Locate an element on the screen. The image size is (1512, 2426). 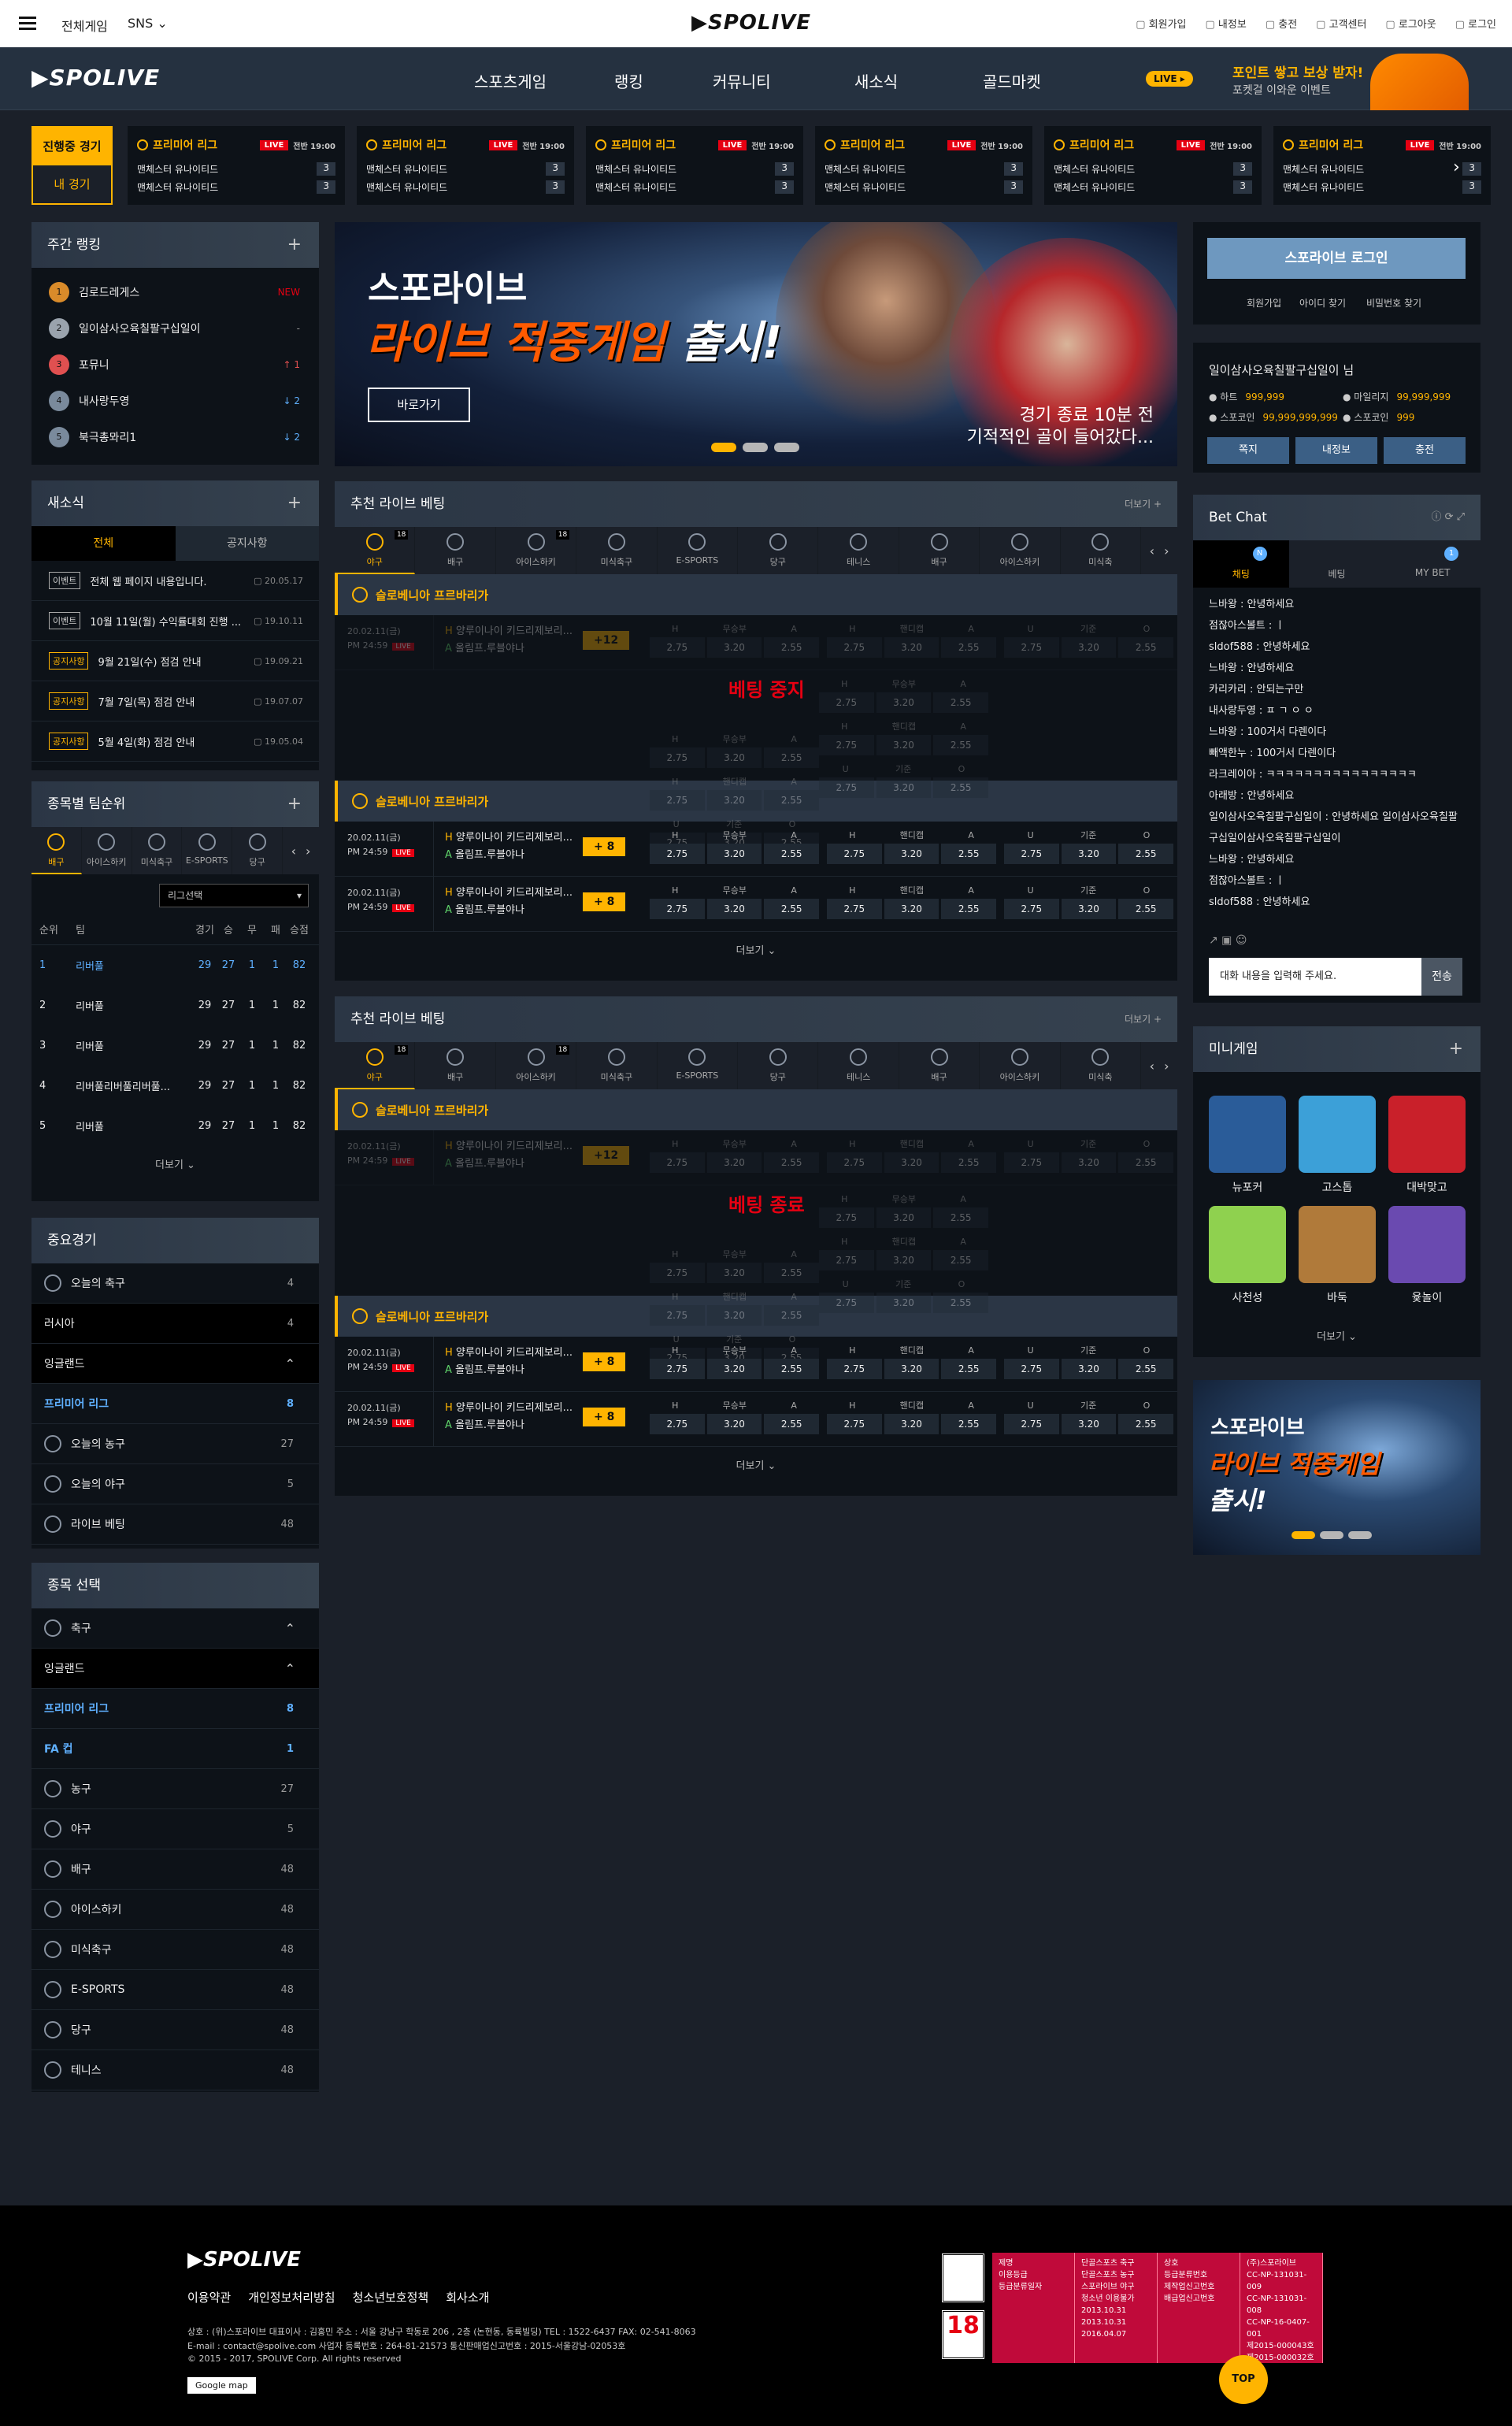
bet-more-link: 더보기 + is located at coordinates (1143, 504).